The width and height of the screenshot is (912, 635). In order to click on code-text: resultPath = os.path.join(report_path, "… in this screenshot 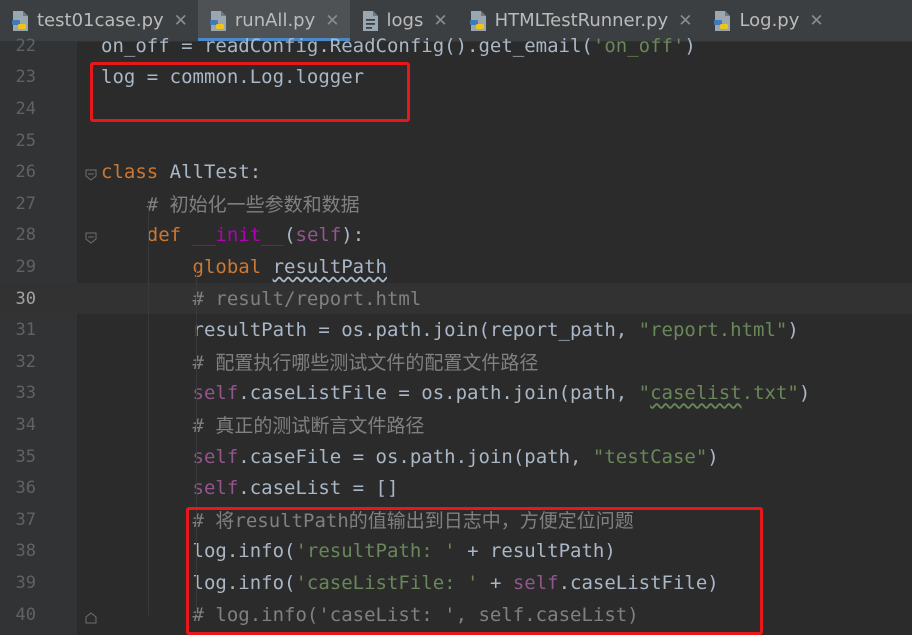, I will do `click(450, 330)`.